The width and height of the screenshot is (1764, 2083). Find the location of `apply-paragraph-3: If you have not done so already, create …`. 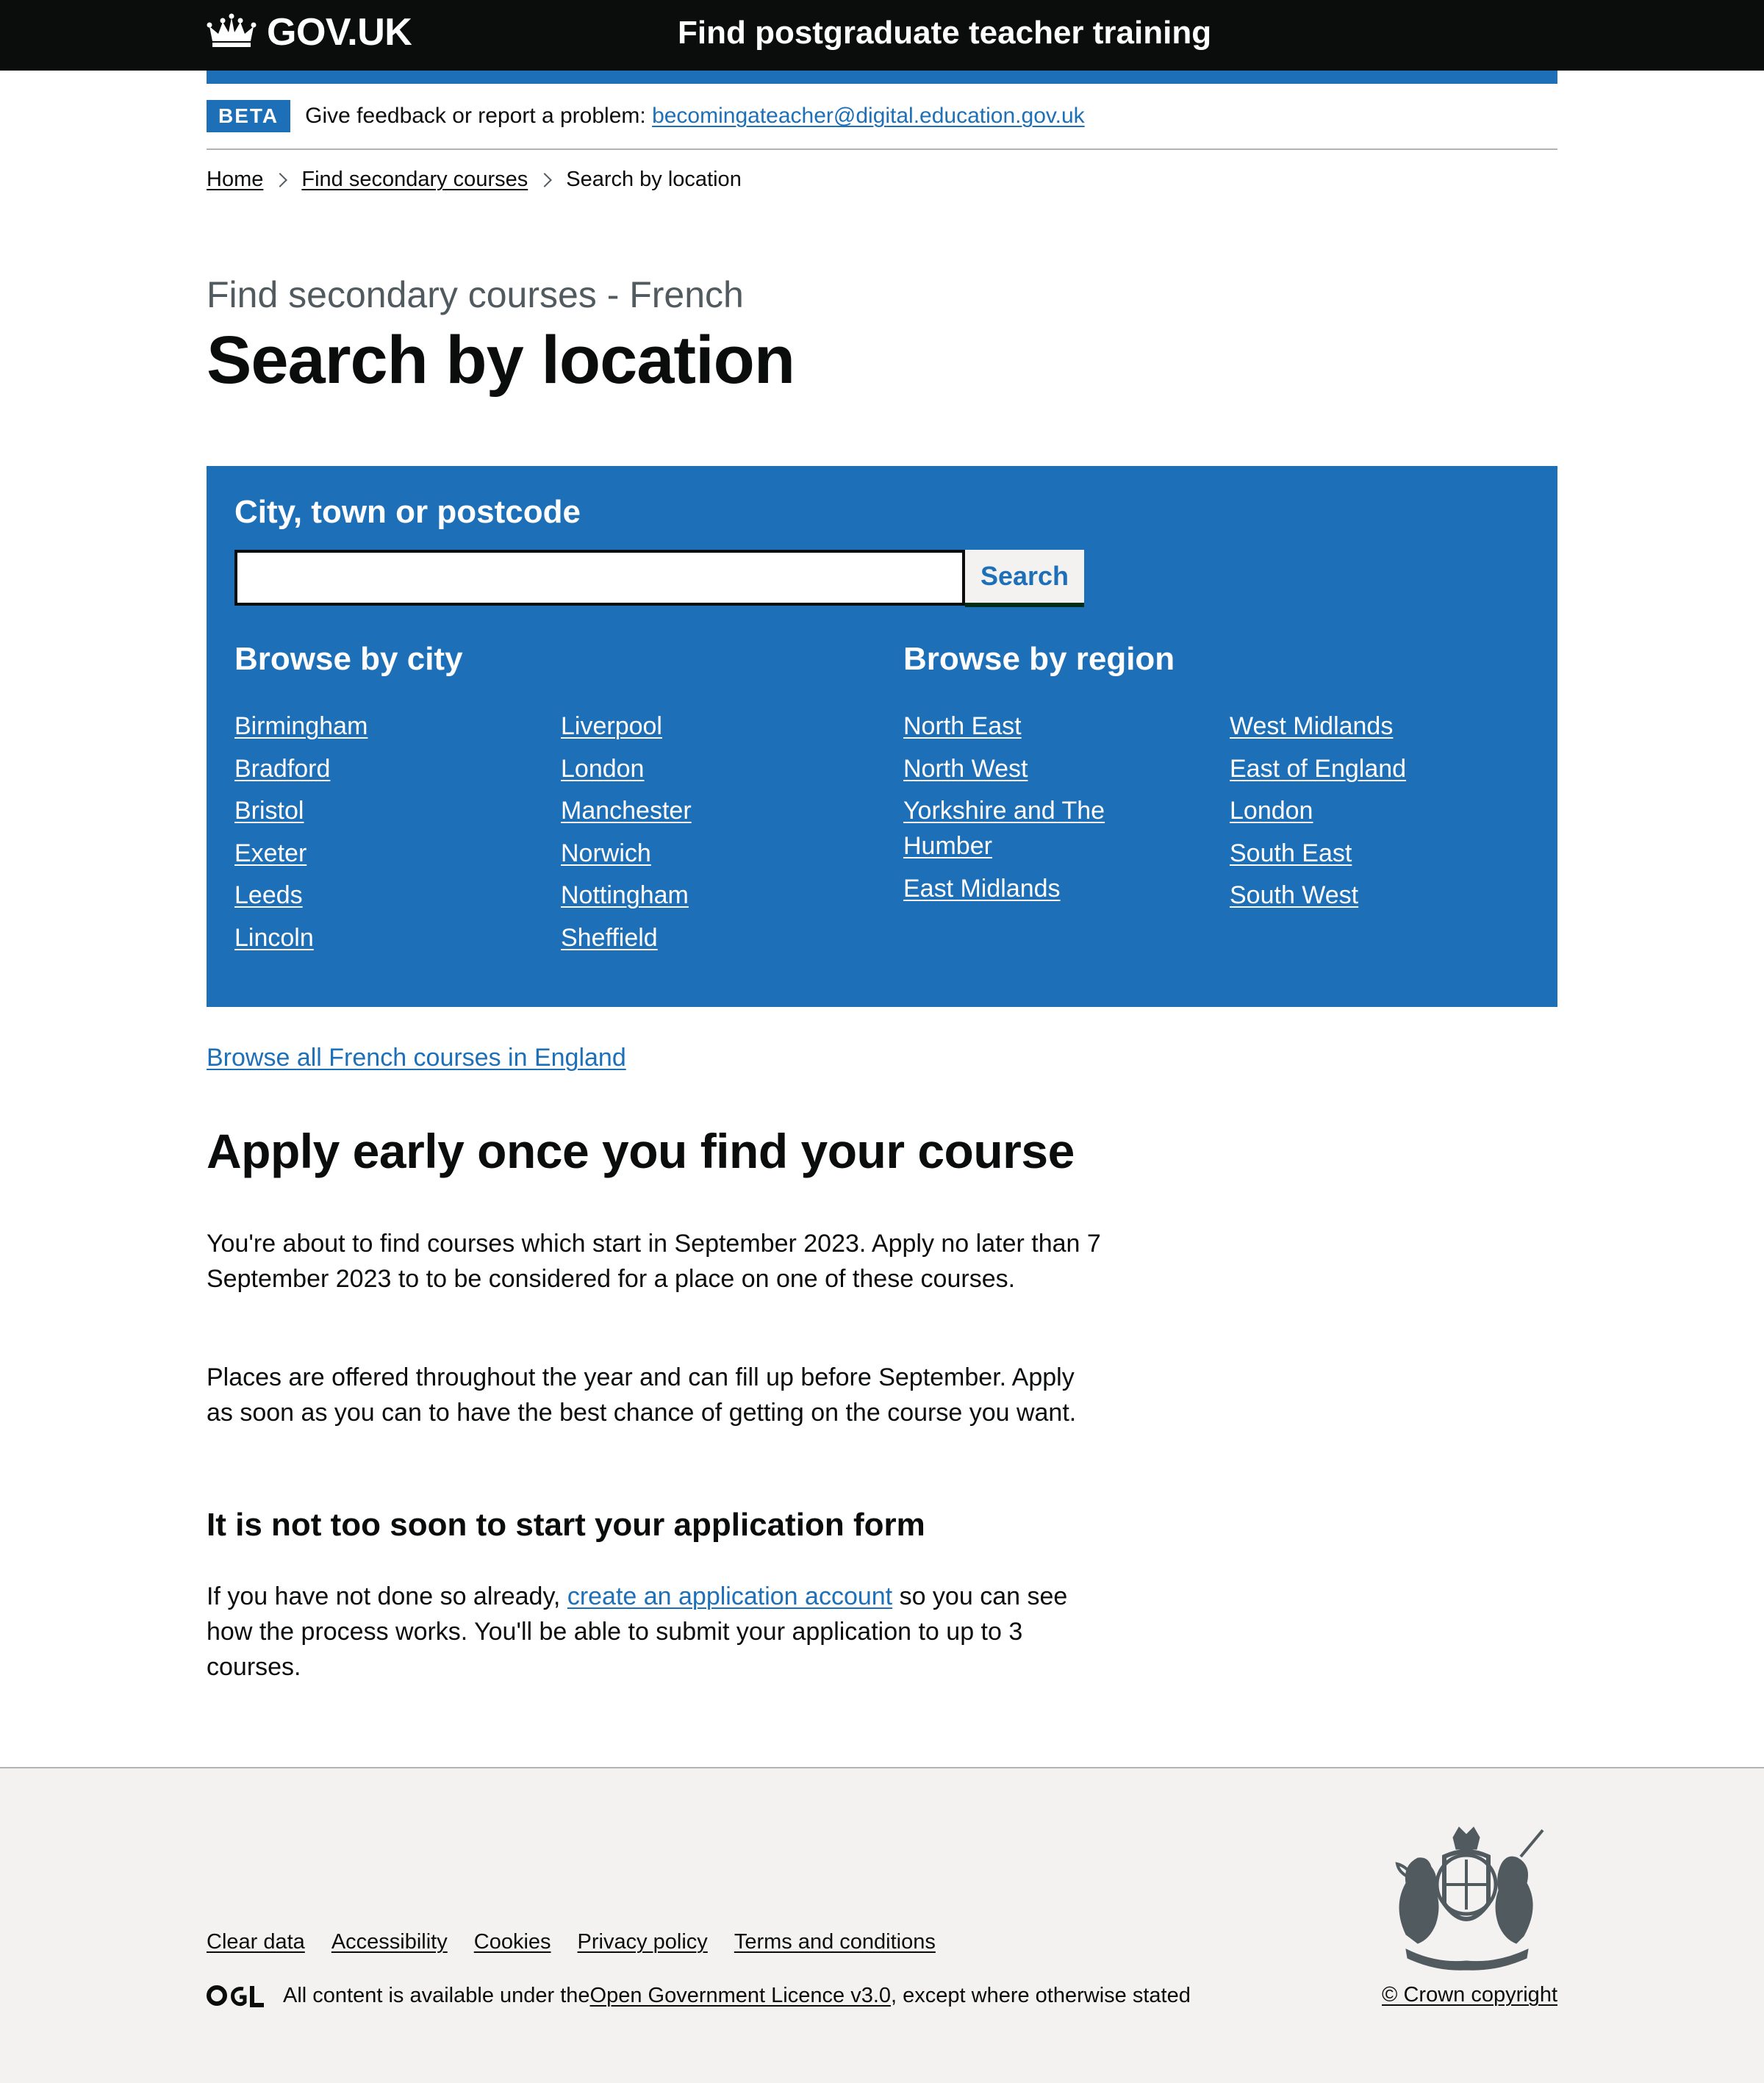

apply-paragraph-3: If you have not done so already, create … is located at coordinates (655, 1632).